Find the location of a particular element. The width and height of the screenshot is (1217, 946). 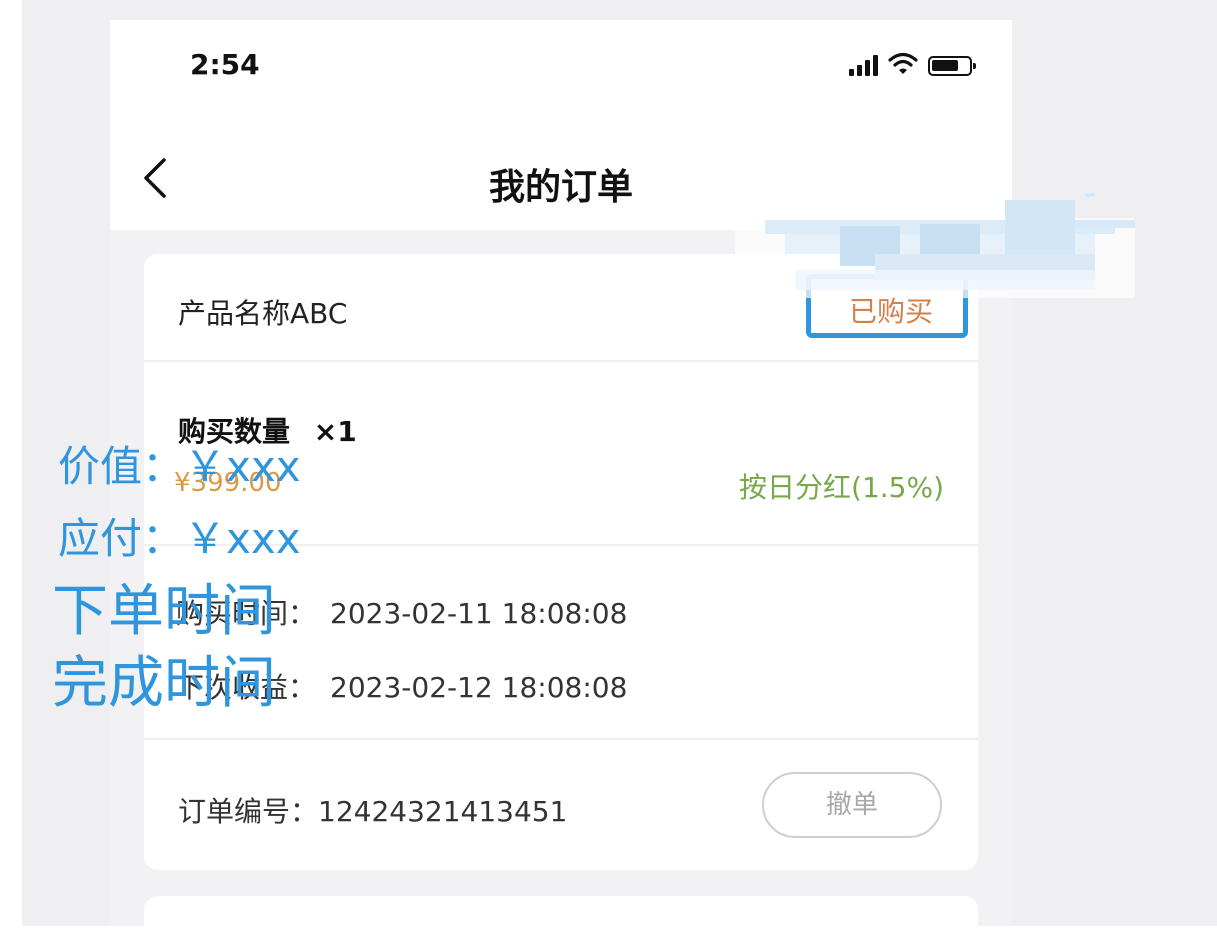

cancel-order-button: 撤单 is located at coordinates (852, 805).